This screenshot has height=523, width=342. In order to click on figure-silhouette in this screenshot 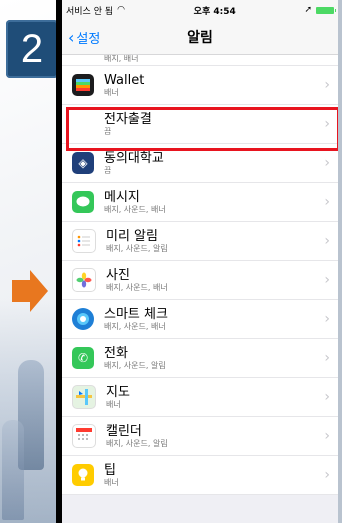, I will do `click(13, 470)`.